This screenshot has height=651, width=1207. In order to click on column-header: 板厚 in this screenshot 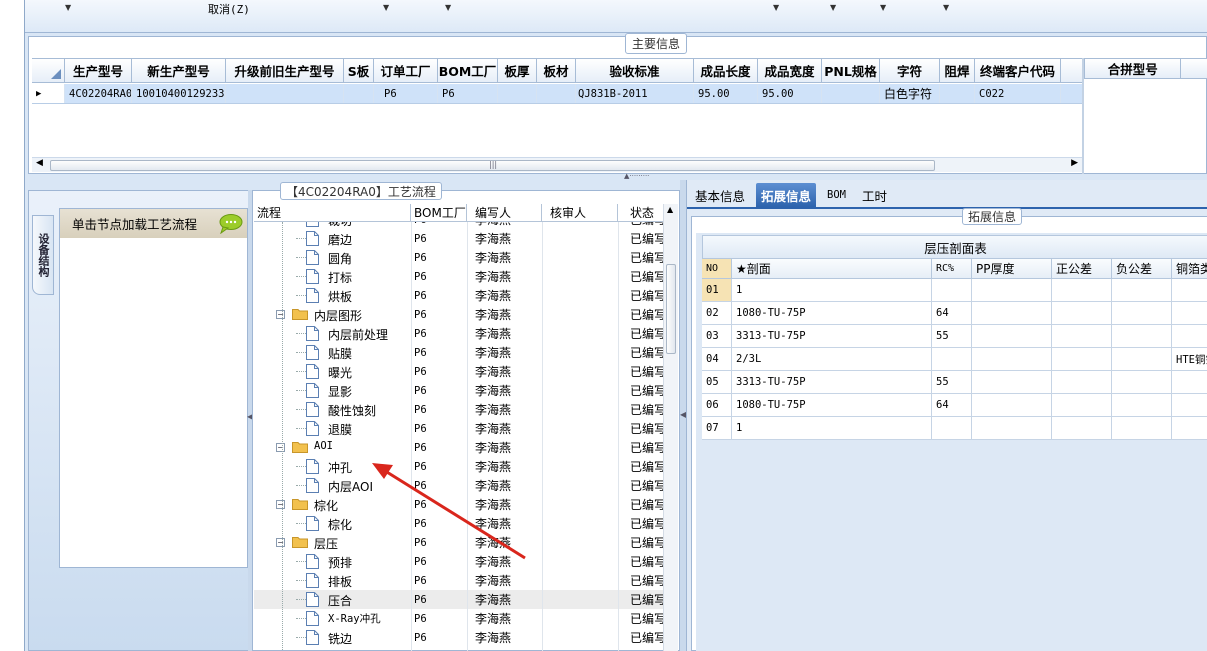, I will do `click(517, 70)`.